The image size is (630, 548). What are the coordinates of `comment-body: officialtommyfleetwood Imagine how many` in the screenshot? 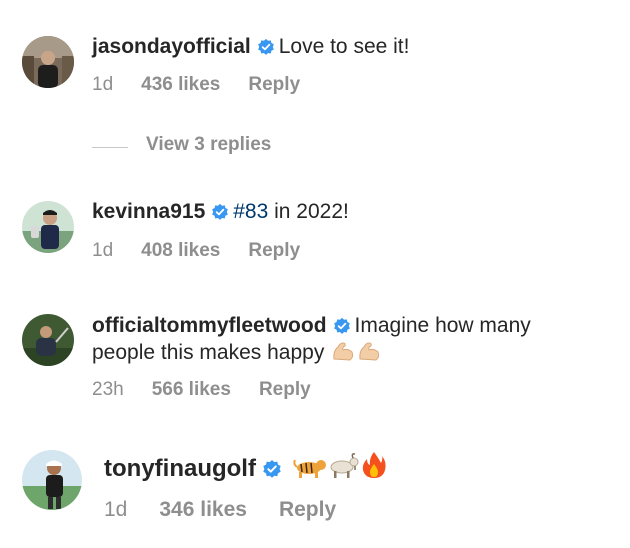 It's located at (311, 327).